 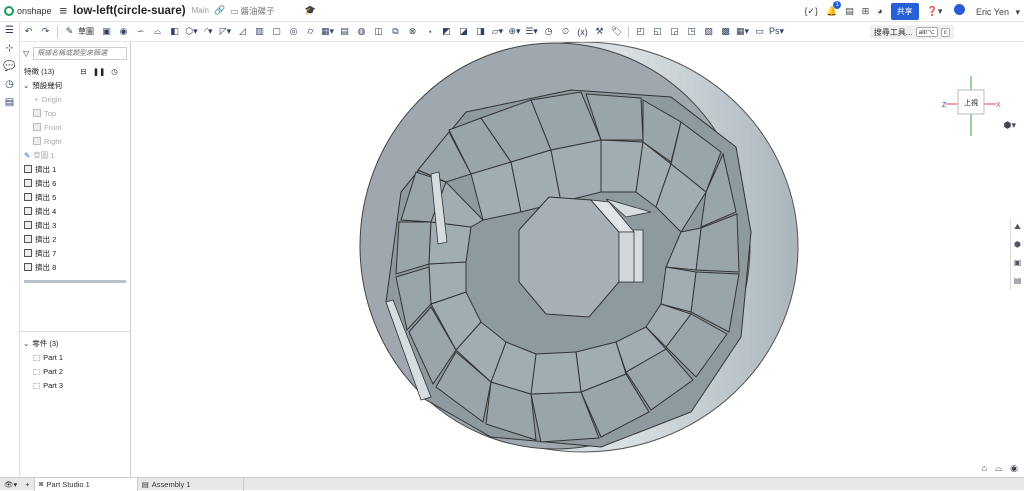 I want to click on camera-icon: ◉, so click(x=1014, y=468).